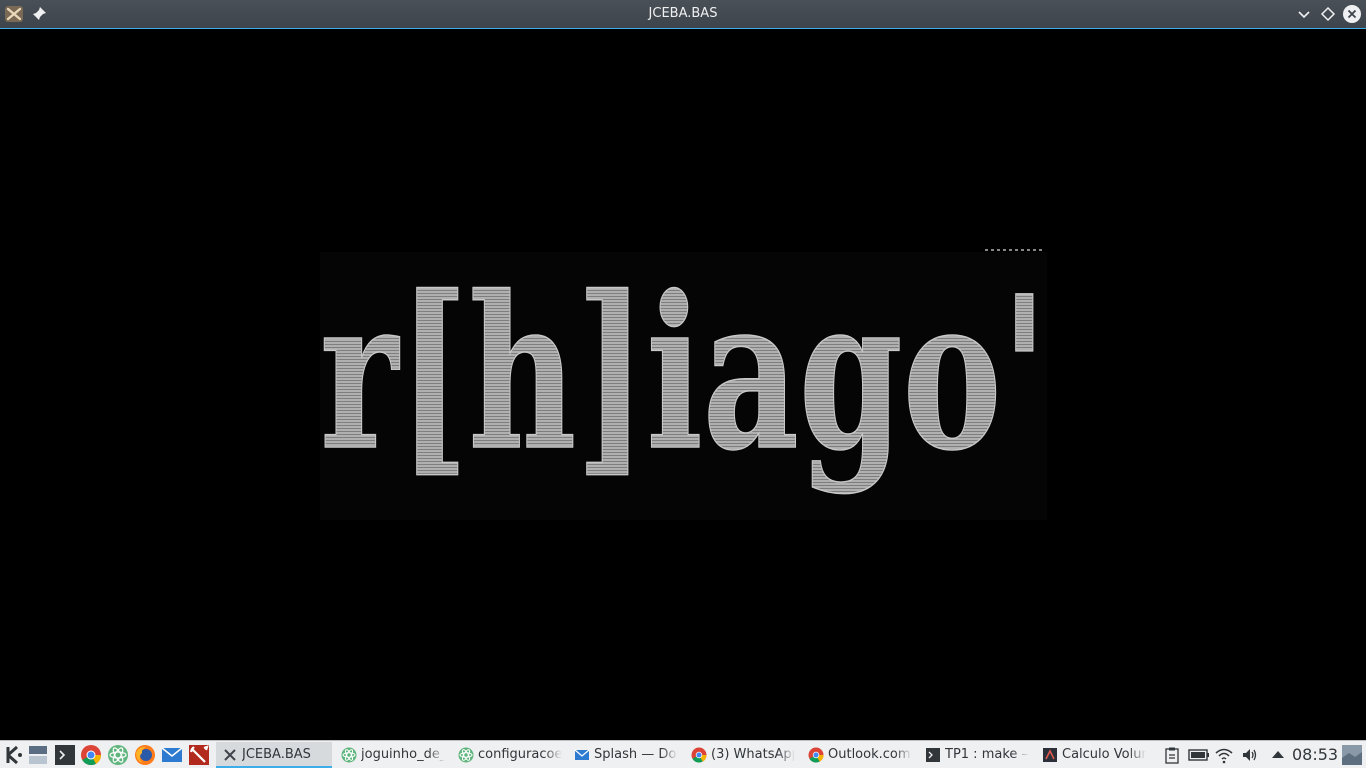 Image resolution: width=1366 pixels, height=768 pixels. I want to click on volume-icon, so click(1250, 755).